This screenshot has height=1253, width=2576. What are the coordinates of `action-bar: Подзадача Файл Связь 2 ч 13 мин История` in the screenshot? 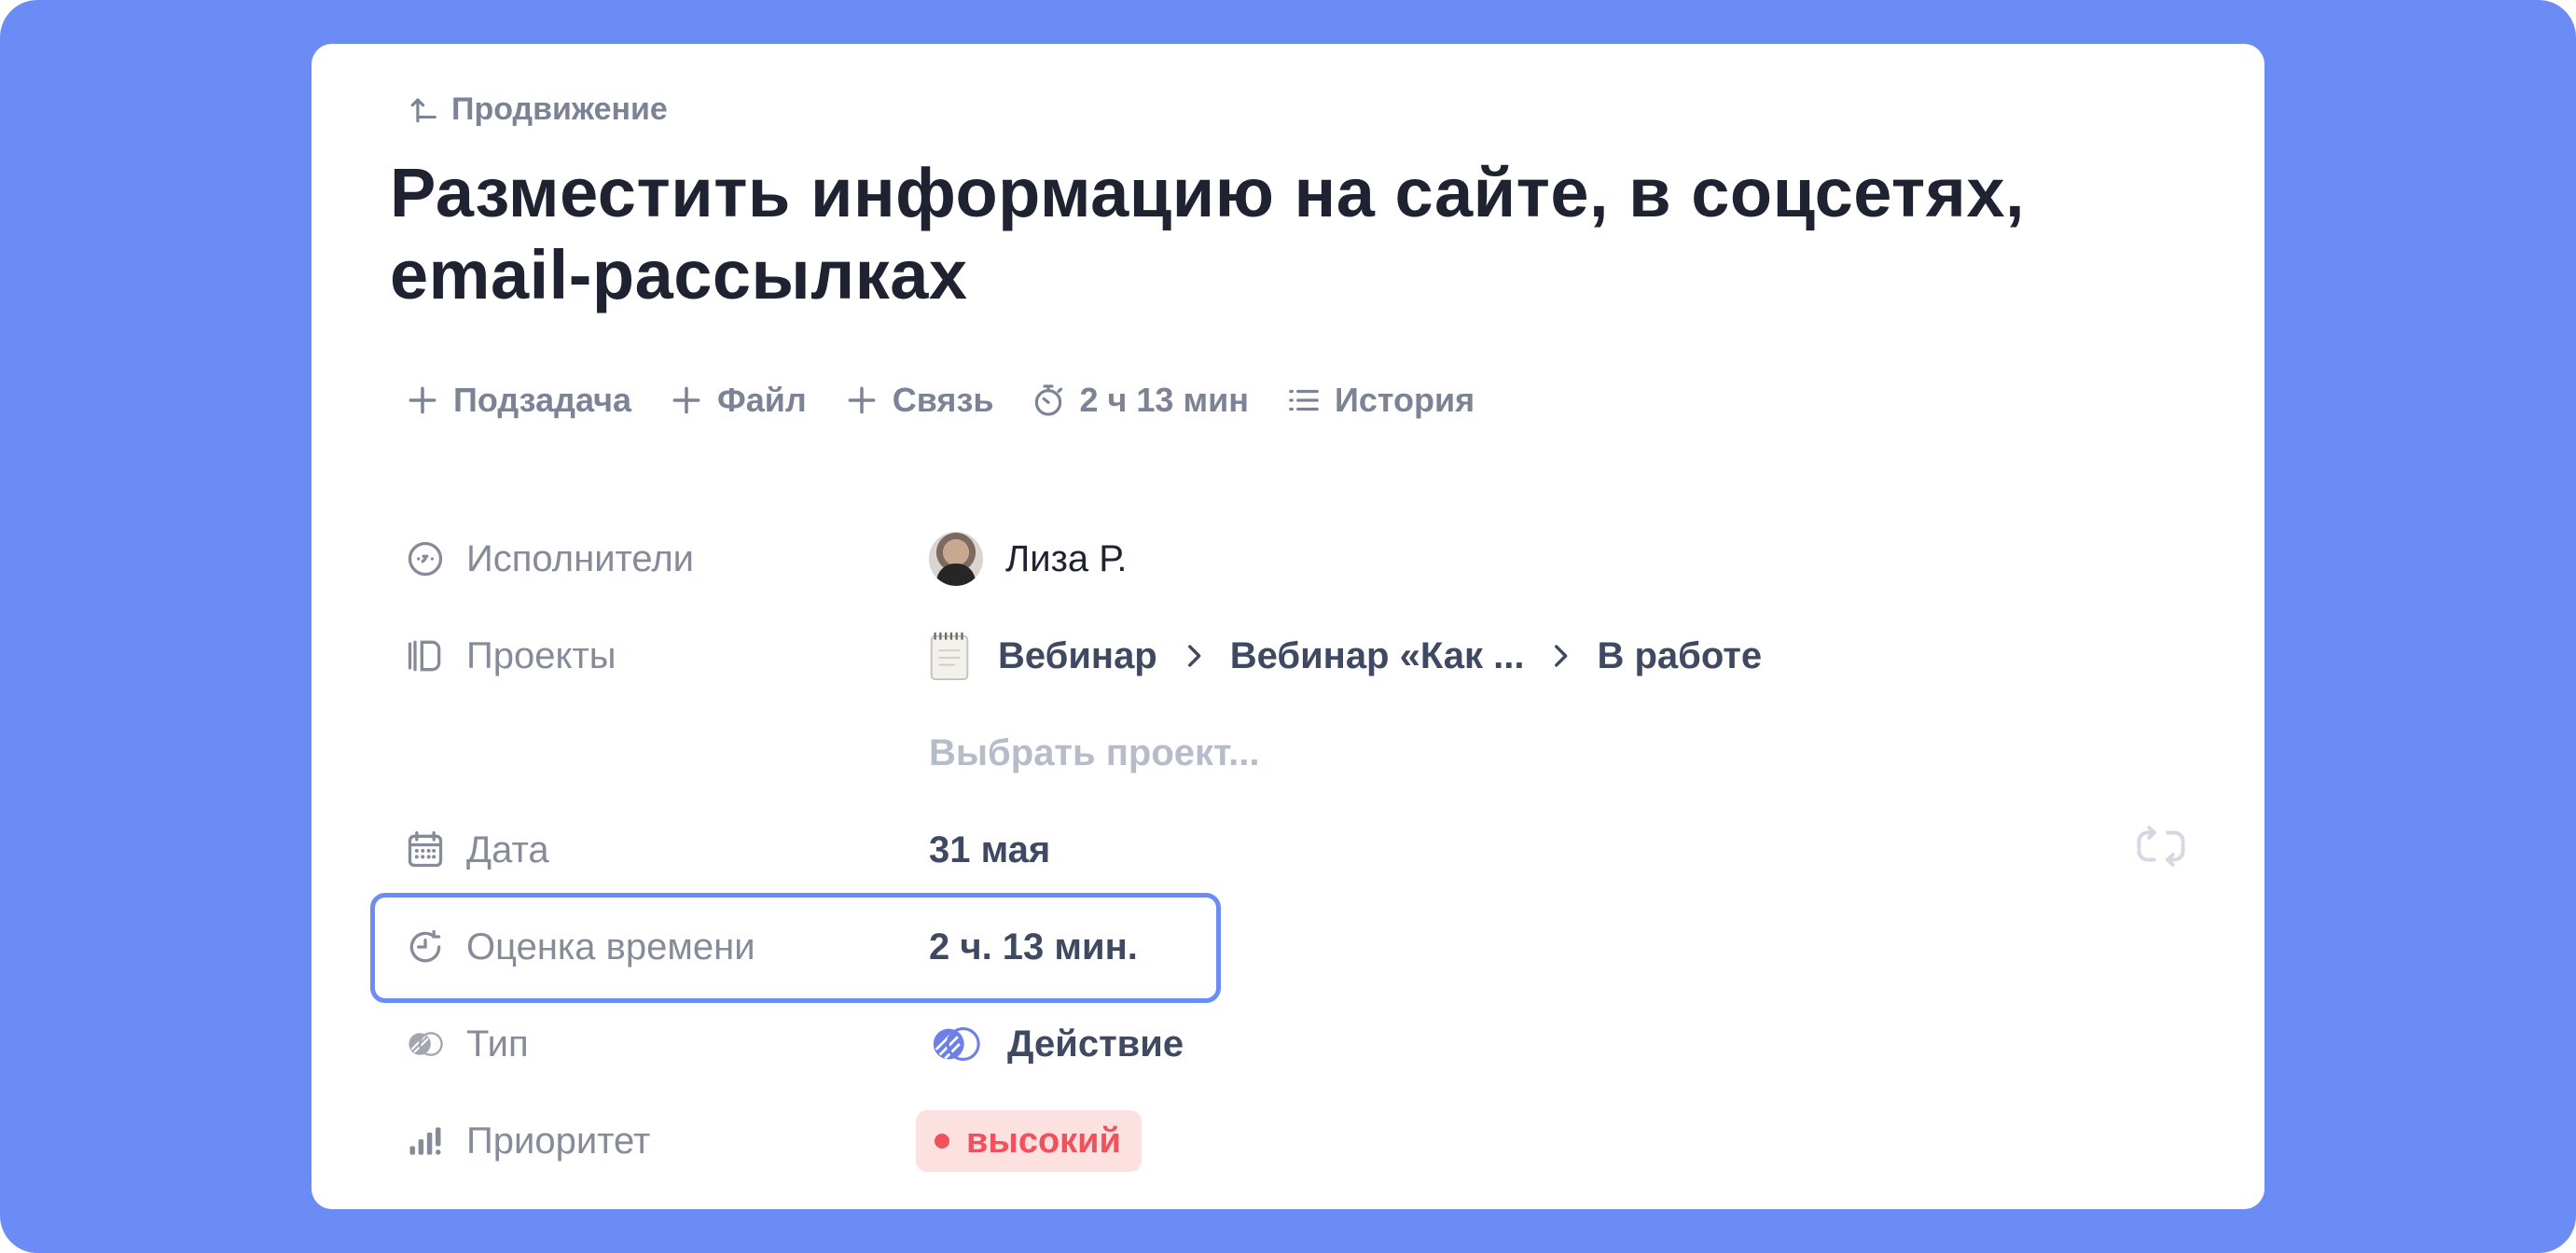 It's located at (940, 400).